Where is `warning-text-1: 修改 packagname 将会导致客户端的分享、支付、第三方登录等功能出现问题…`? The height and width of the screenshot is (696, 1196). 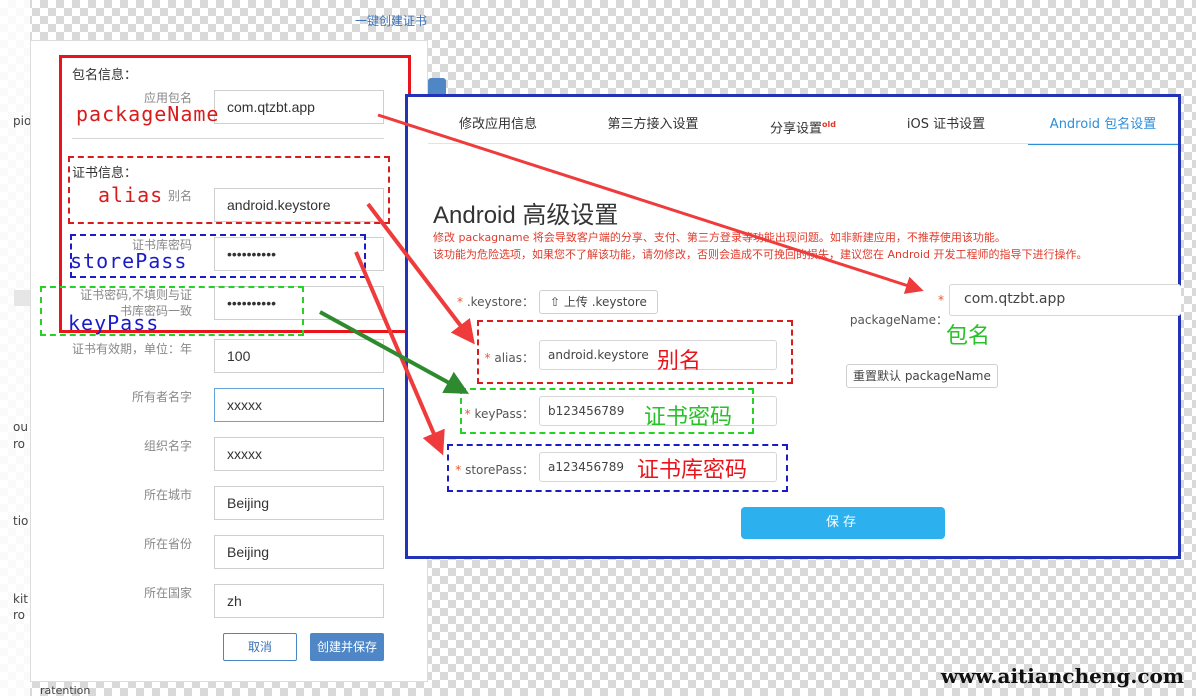
warning-text-1: 修改 packagname 将会导致客户端的分享、支付、第三方登录等功能出现问题… is located at coordinates (719, 237).